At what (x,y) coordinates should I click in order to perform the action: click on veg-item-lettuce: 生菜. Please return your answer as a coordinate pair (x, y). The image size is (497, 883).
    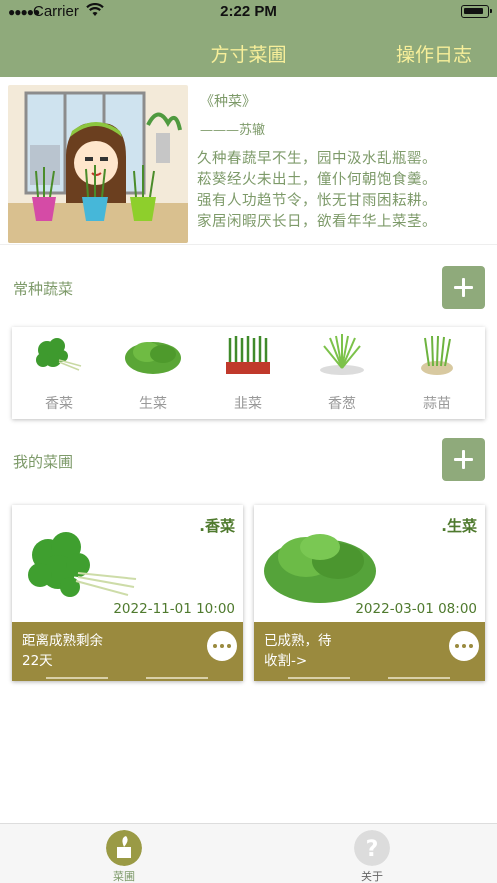
    Looking at the image, I should click on (153, 373).